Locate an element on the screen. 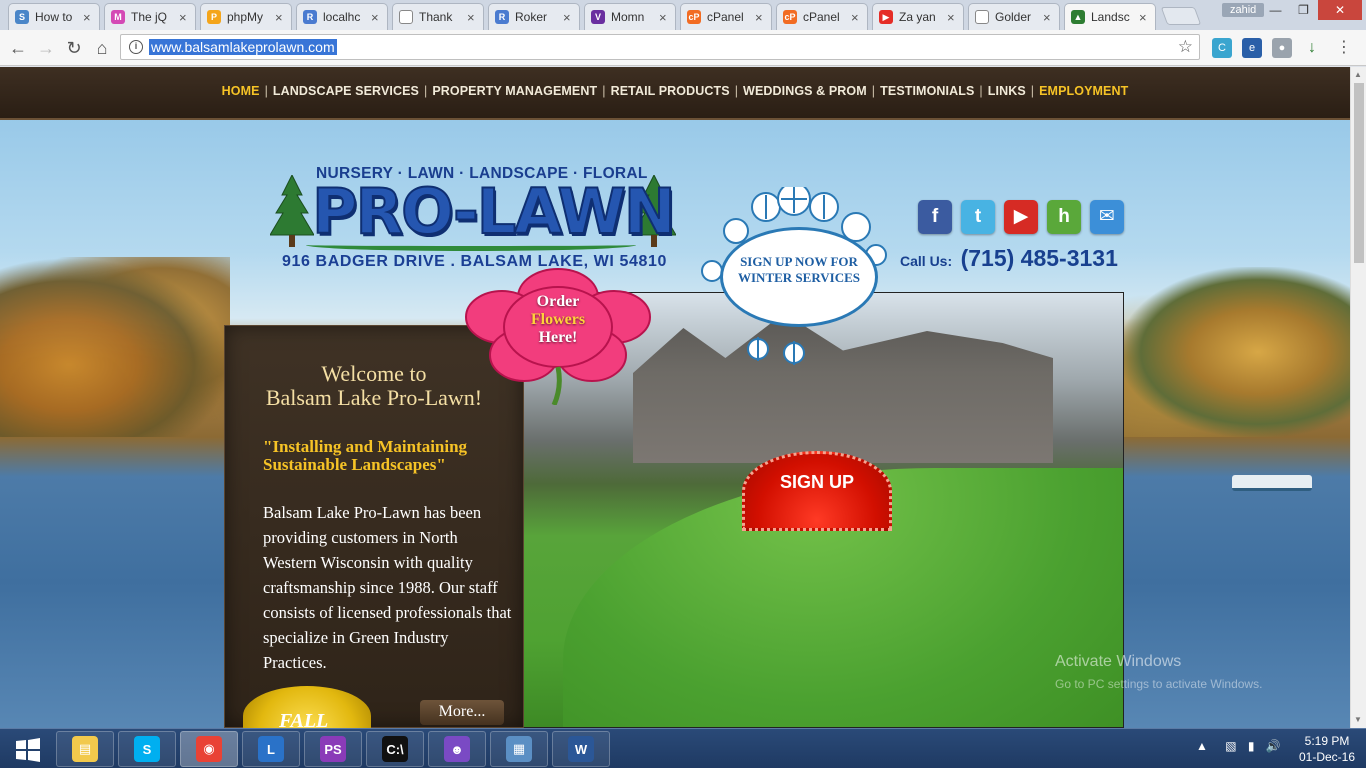 Image resolution: width=1366 pixels, height=768 pixels. nav-link-home: HOME is located at coordinates (241, 91).